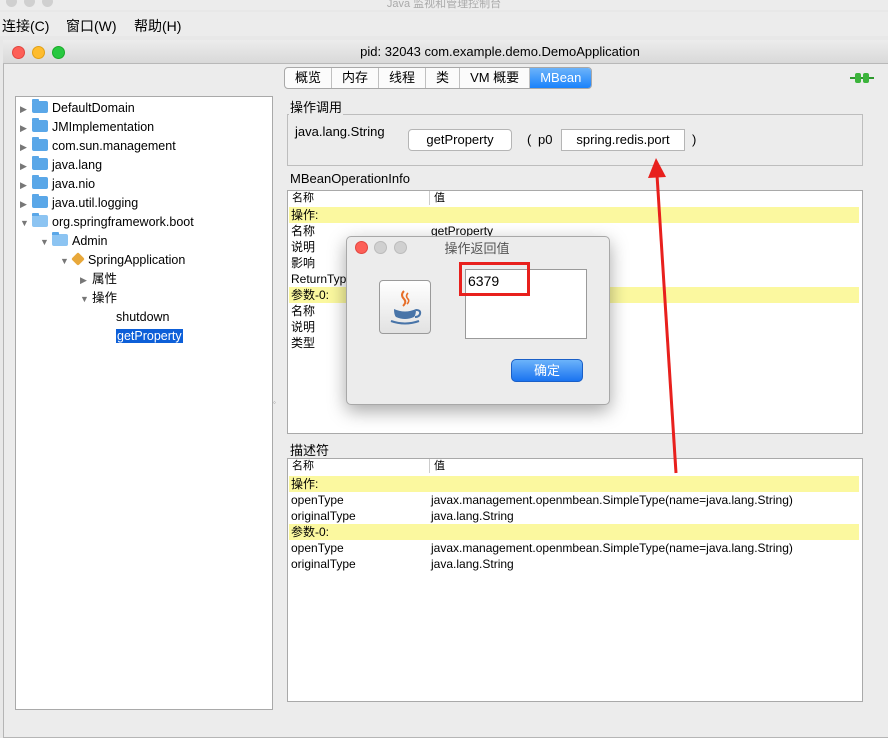  I want to click on connection-icon, so click(862, 78).